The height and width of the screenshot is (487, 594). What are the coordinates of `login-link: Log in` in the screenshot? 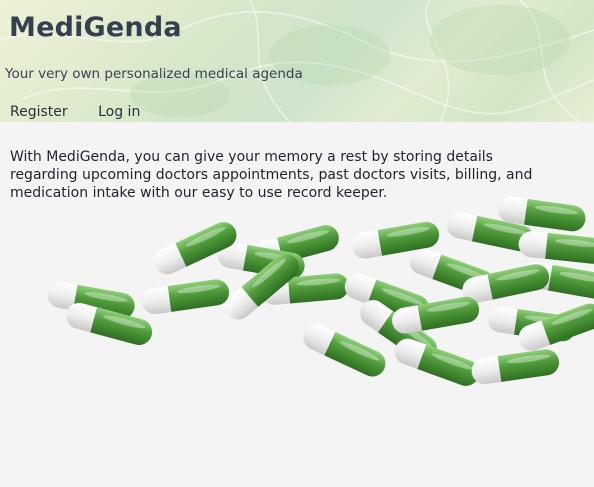 It's located at (119, 112).